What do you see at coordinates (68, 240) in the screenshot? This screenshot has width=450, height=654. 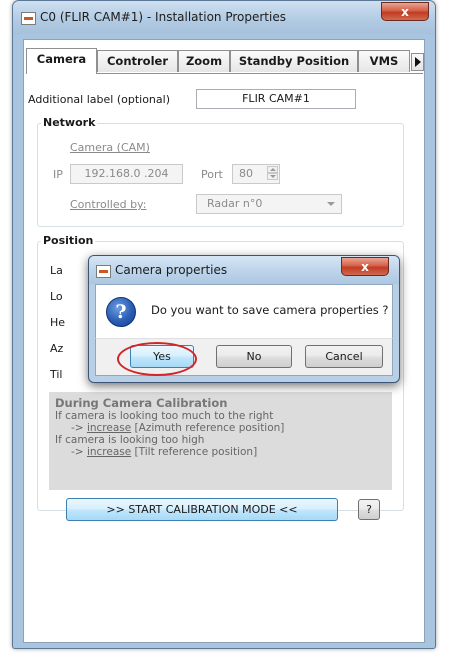 I see `position-group-title: Position` at bounding box center [68, 240].